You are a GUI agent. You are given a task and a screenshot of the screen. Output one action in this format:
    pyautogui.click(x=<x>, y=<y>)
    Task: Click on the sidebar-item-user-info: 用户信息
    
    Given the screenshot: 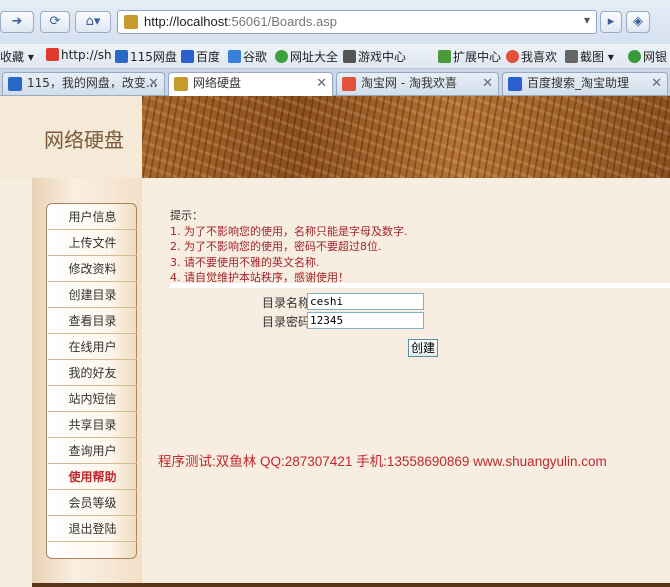 What is the action you would take?
    pyautogui.click(x=92, y=217)
    